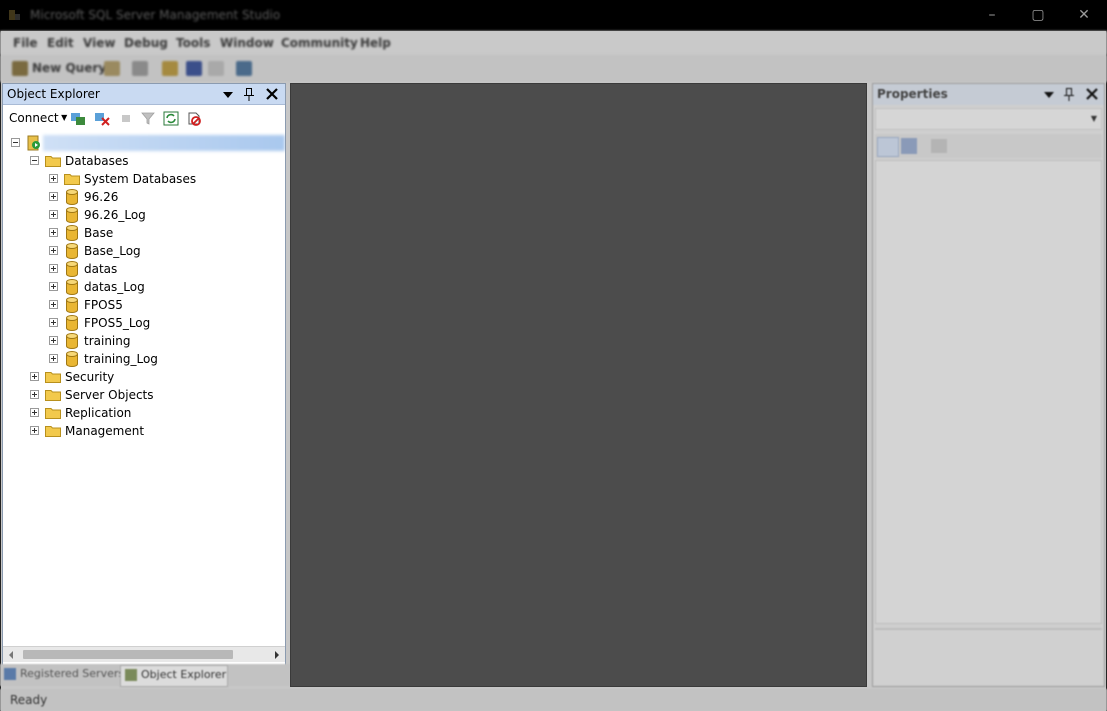 The width and height of the screenshot is (1107, 711). I want to click on chevron-down-icon: ▼, so click(63, 117).